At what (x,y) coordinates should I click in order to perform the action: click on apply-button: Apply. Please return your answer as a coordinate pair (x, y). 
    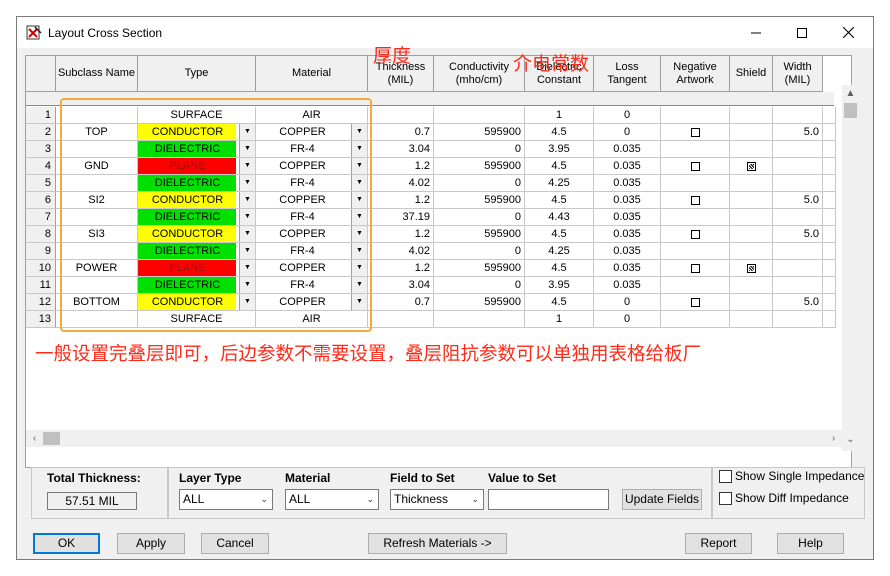
    Looking at the image, I should click on (151, 543).